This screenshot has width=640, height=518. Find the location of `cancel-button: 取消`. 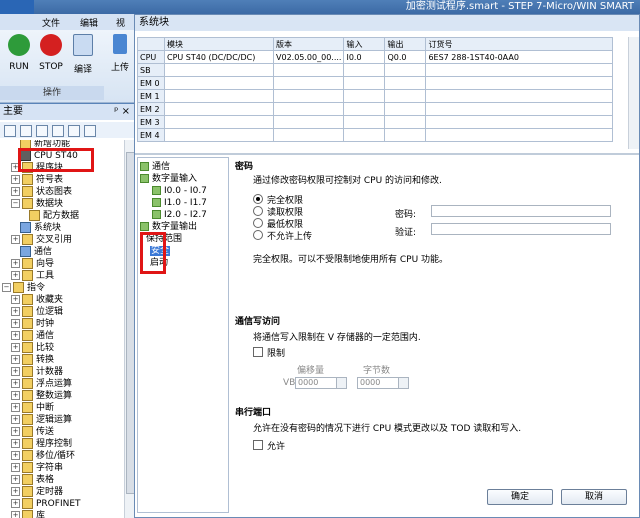

cancel-button: 取消 is located at coordinates (594, 497).